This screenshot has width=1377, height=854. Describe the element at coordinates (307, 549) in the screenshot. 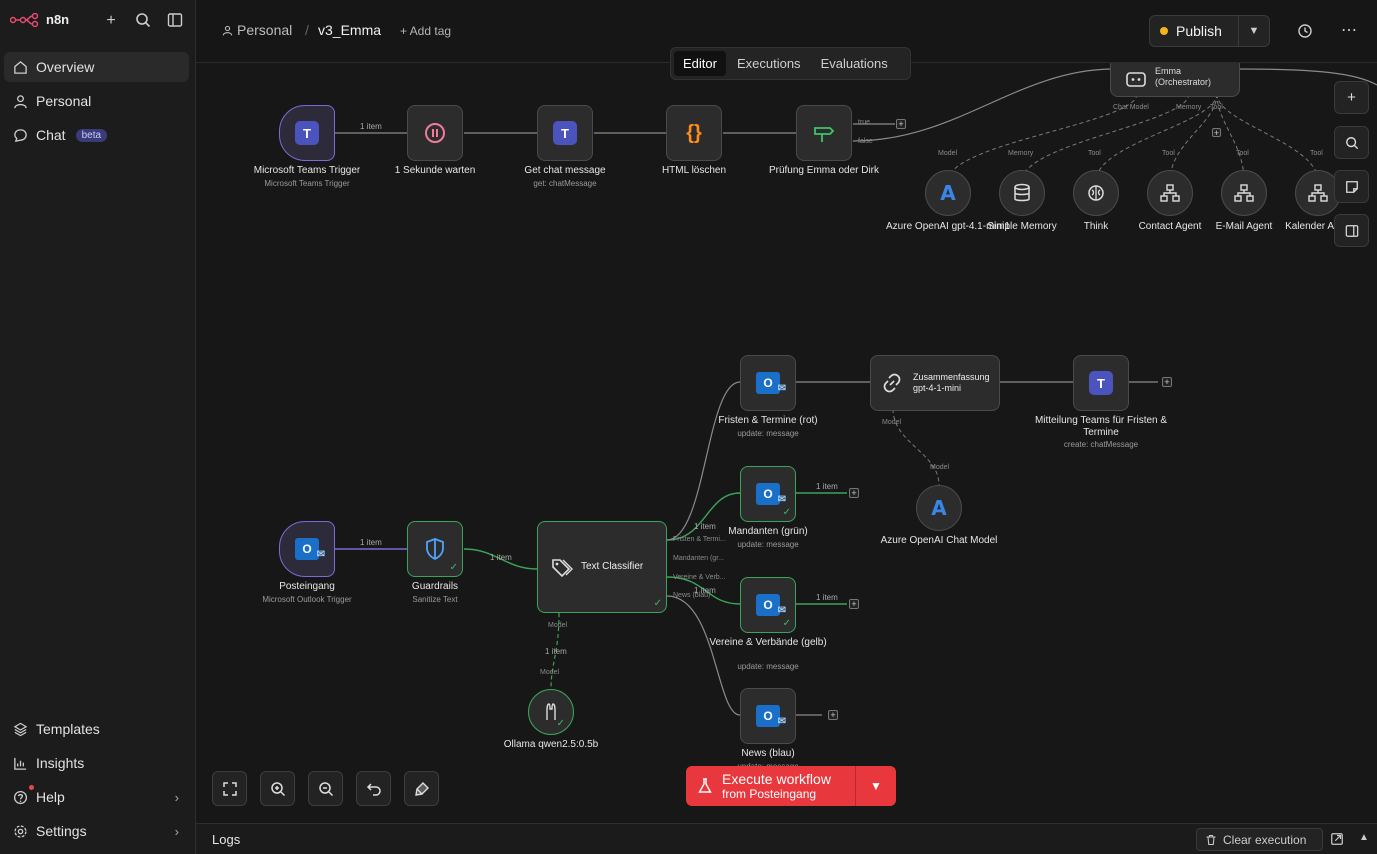

I see `outlook-trigger-node: O` at that location.